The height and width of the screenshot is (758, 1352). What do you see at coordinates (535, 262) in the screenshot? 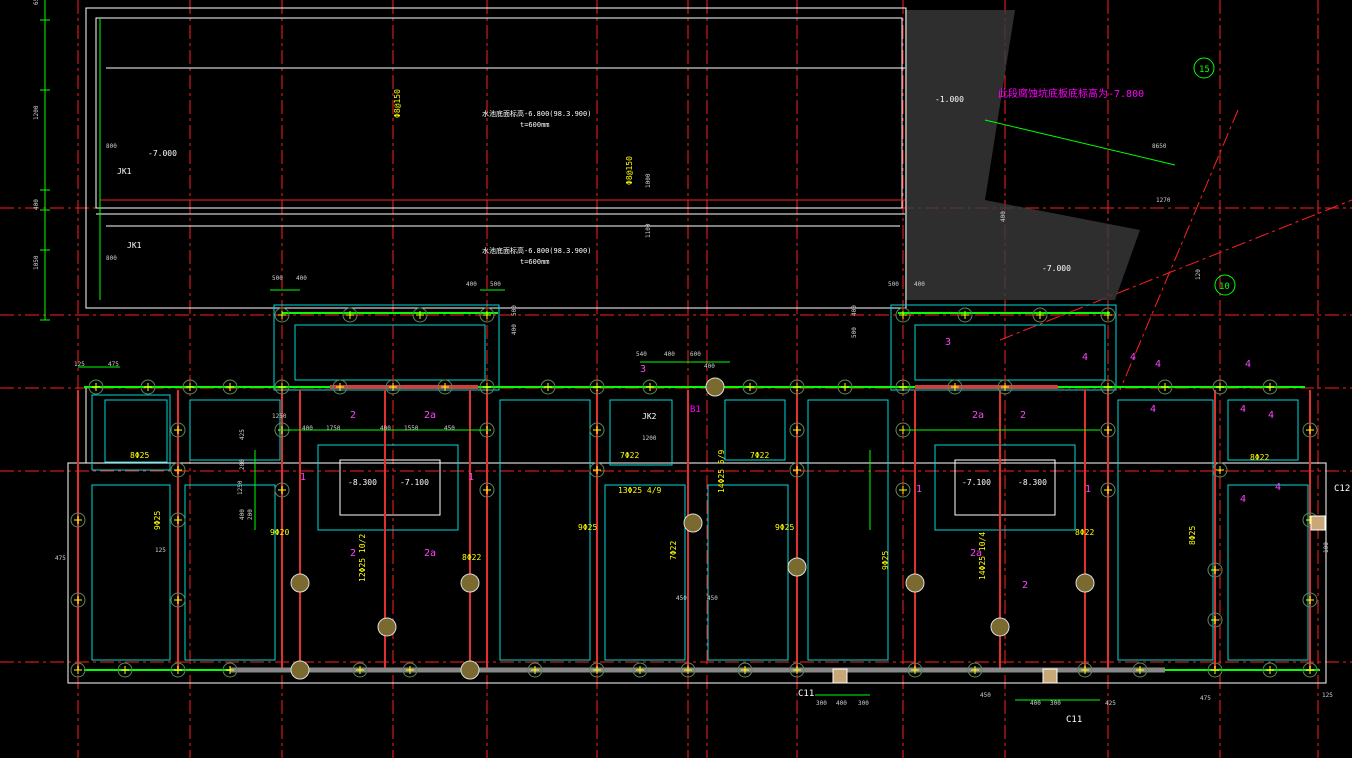
I see `slab-note-2-t: t=600mm` at bounding box center [535, 262].